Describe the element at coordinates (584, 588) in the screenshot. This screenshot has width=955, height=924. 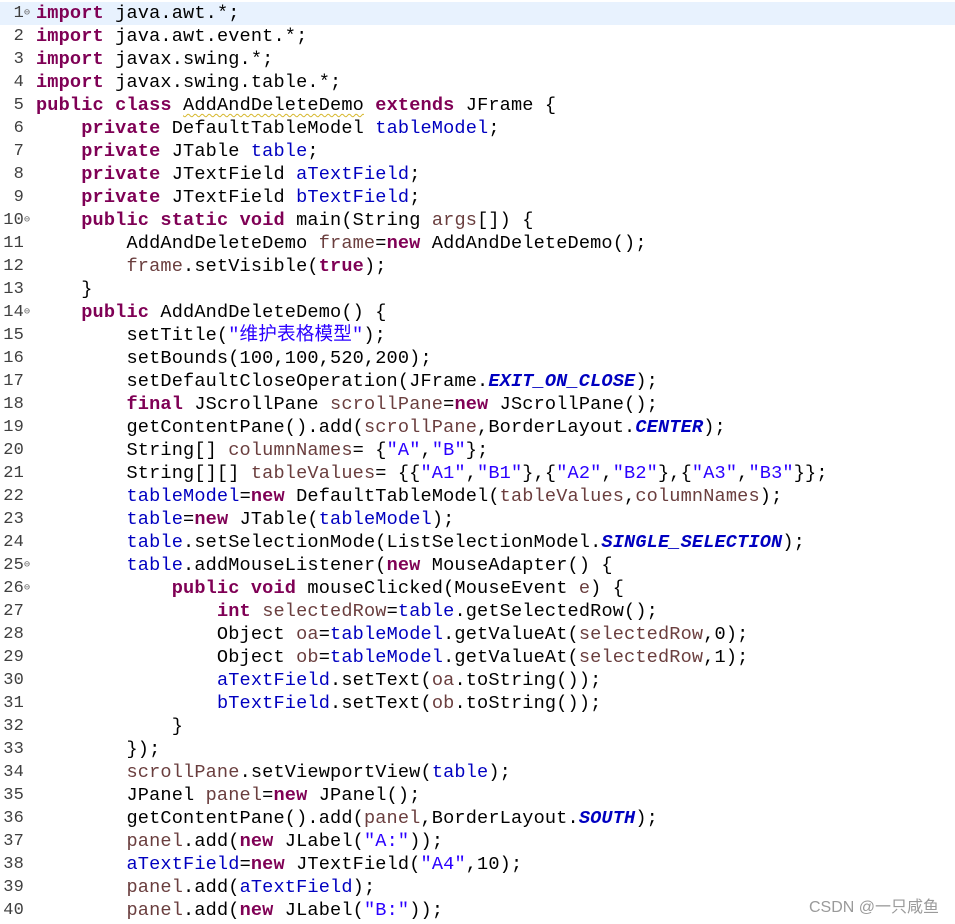
I see `variable-token: e` at that location.